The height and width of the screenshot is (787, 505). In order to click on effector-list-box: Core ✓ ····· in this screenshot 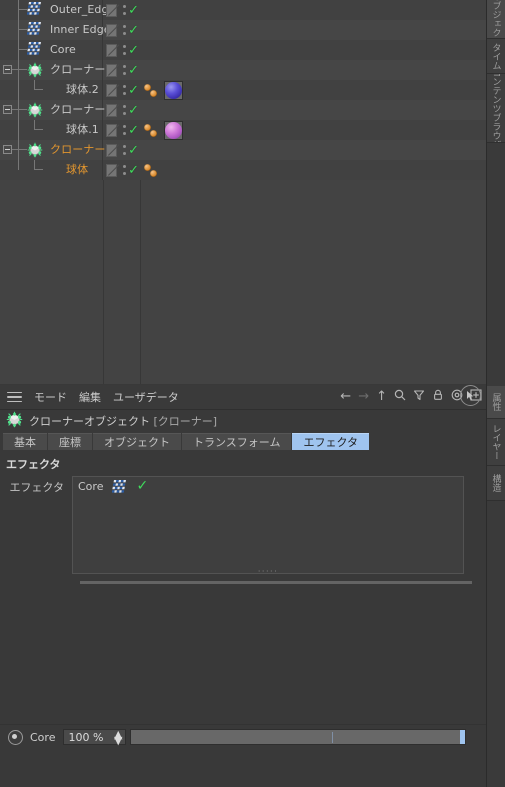, I will do `click(268, 526)`.